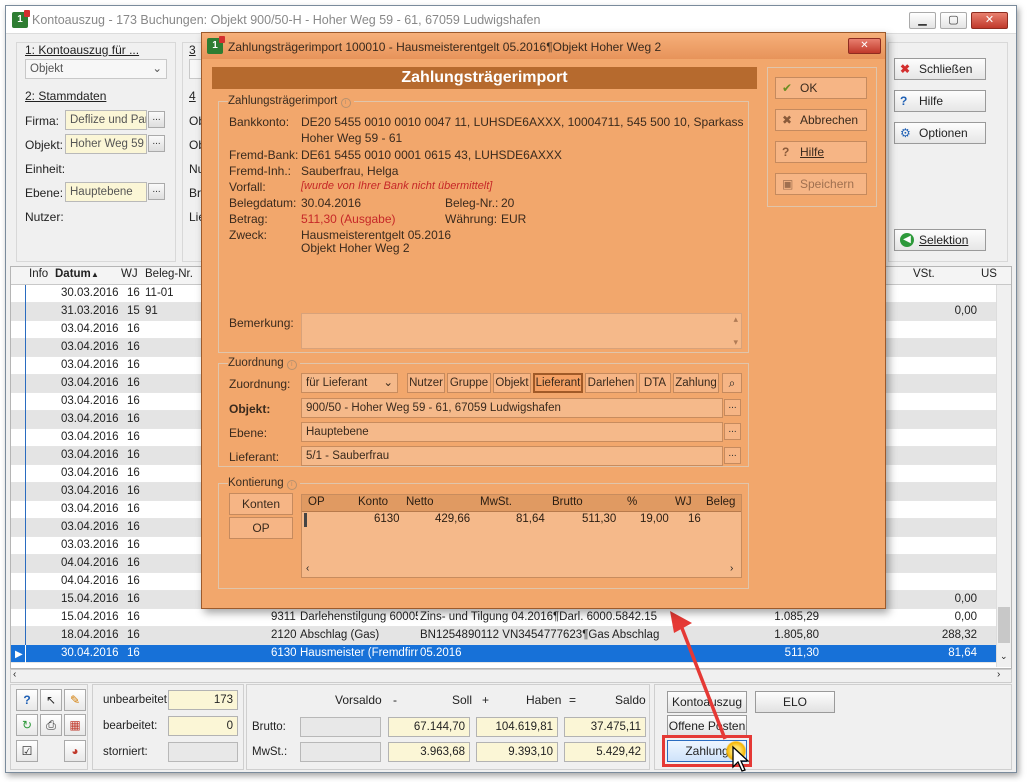 This screenshot has width=1030, height=782. What do you see at coordinates (254, 457) in the screenshot?
I see `lieferant-label: Lieferant:` at bounding box center [254, 457].